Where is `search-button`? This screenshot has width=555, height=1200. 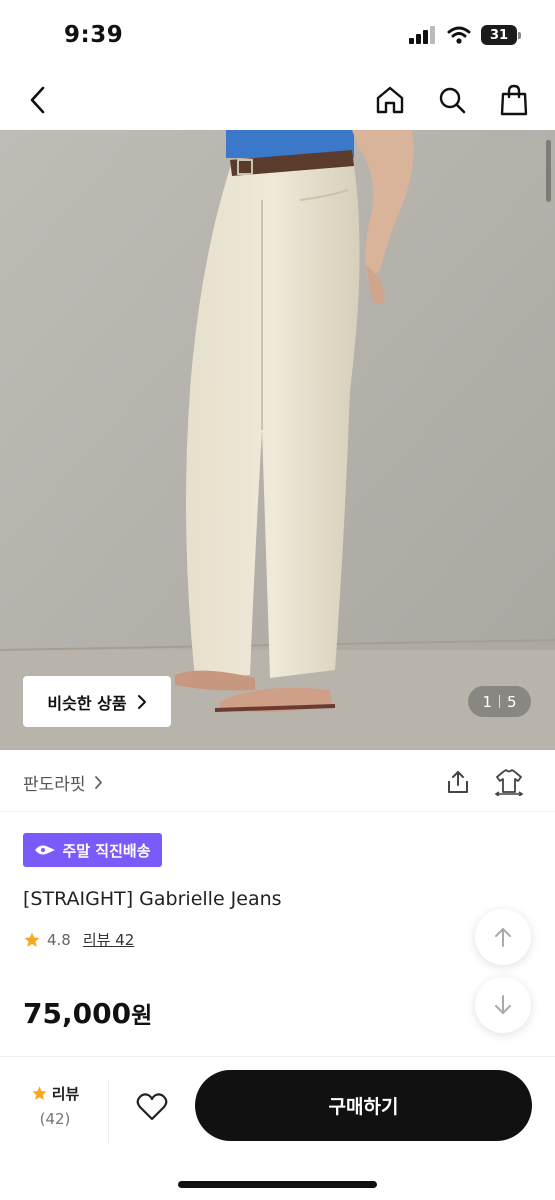 search-button is located at coordinates (452, 100).